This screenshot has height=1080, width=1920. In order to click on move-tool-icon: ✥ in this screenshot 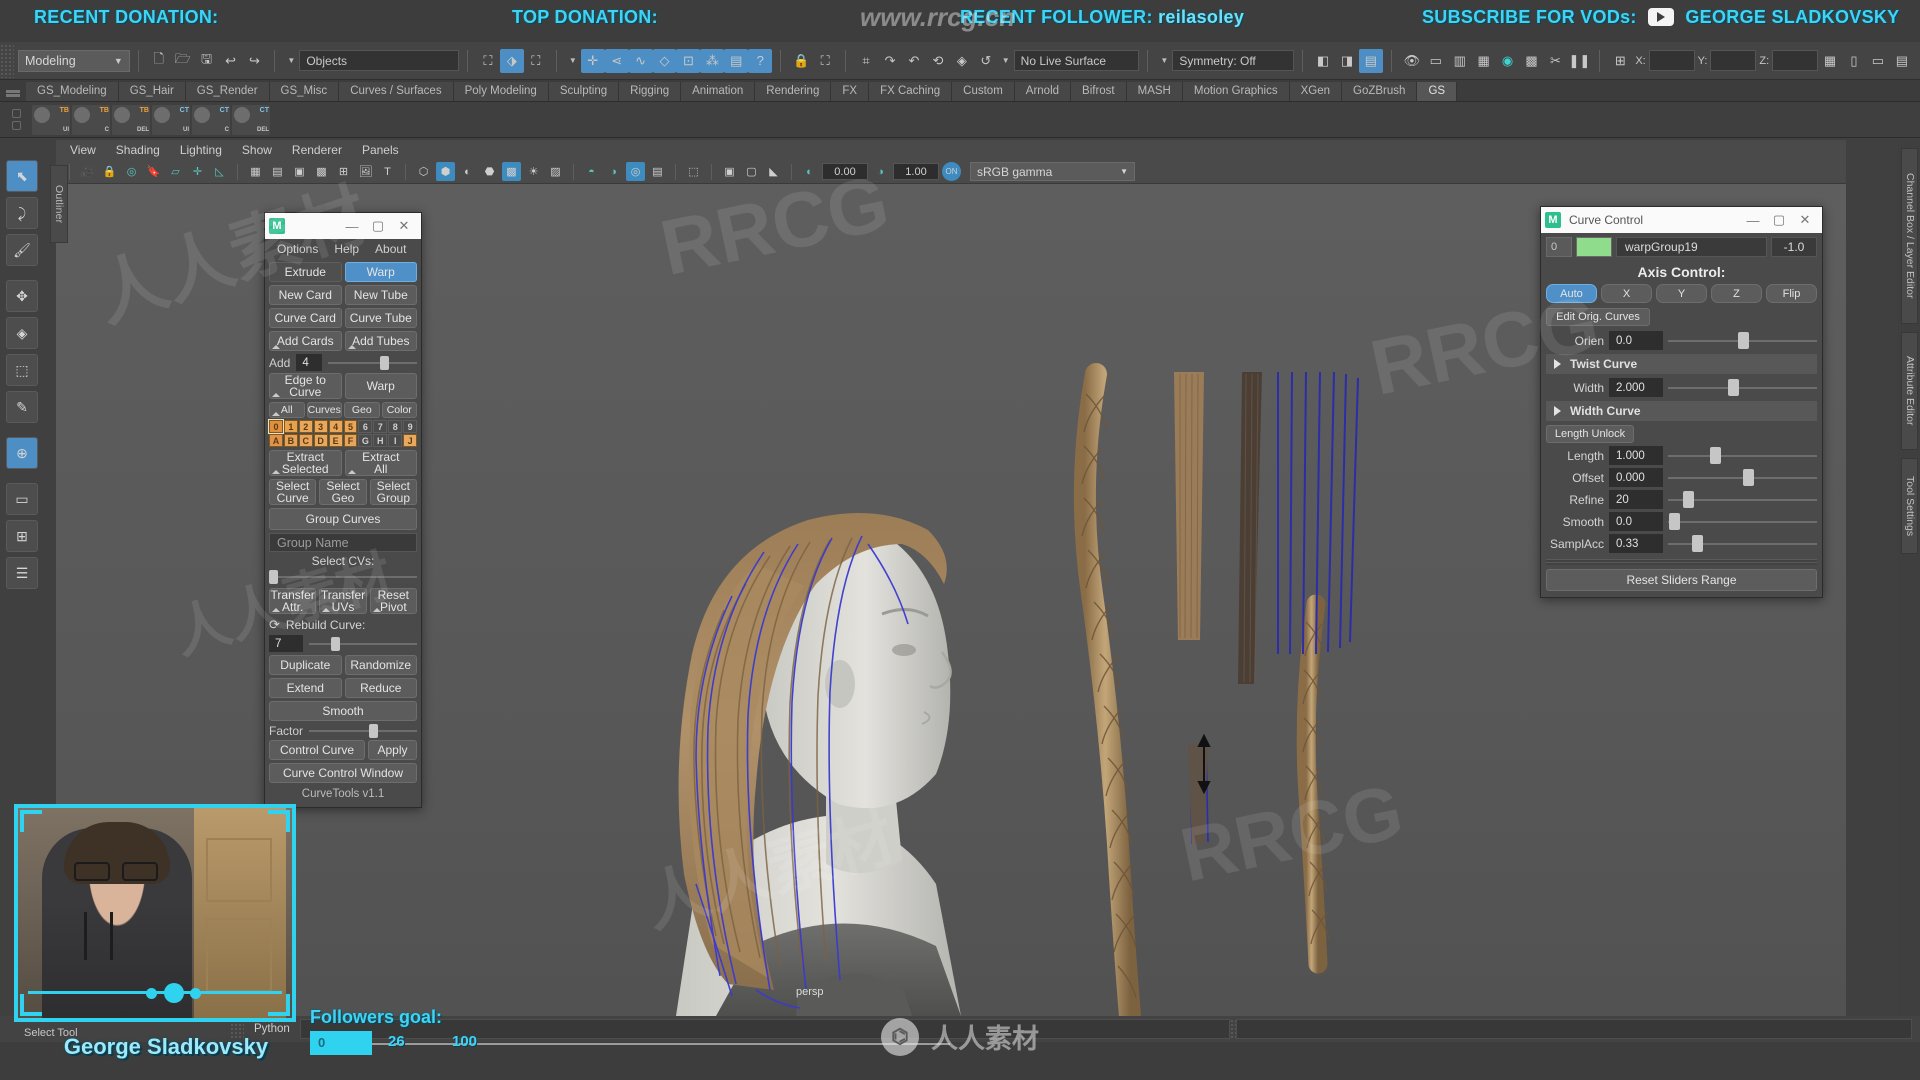, I will do `click(22, 296)`.